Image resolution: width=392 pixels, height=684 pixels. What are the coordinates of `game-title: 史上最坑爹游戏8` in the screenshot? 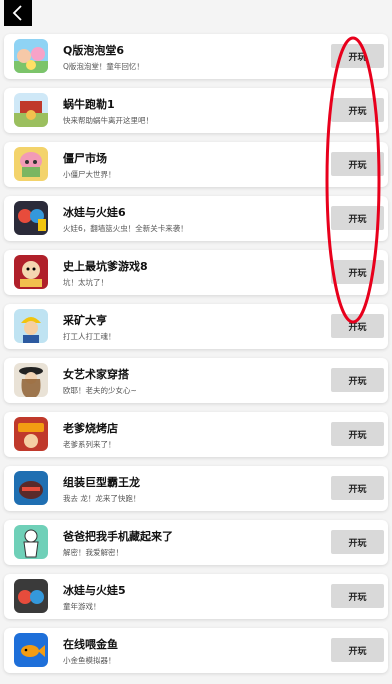 It's located at (105, 266).